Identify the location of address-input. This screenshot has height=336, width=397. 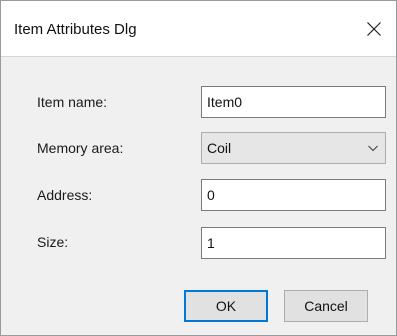
(293, 195).